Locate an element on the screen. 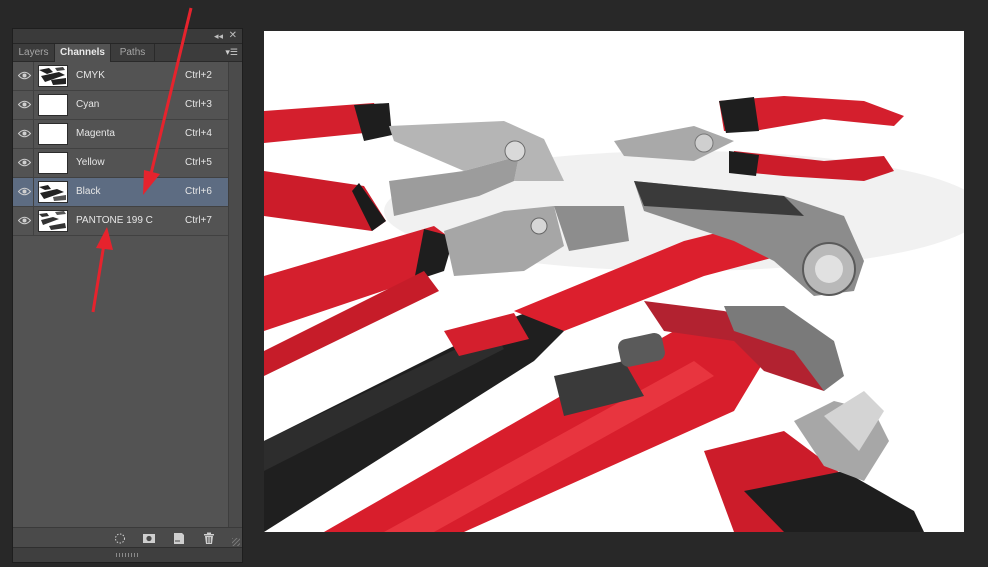 This screenshot has height=567, width=988. channel-row-cyan: Cyan Ctrl+3 is located at coordinates (127, 105).